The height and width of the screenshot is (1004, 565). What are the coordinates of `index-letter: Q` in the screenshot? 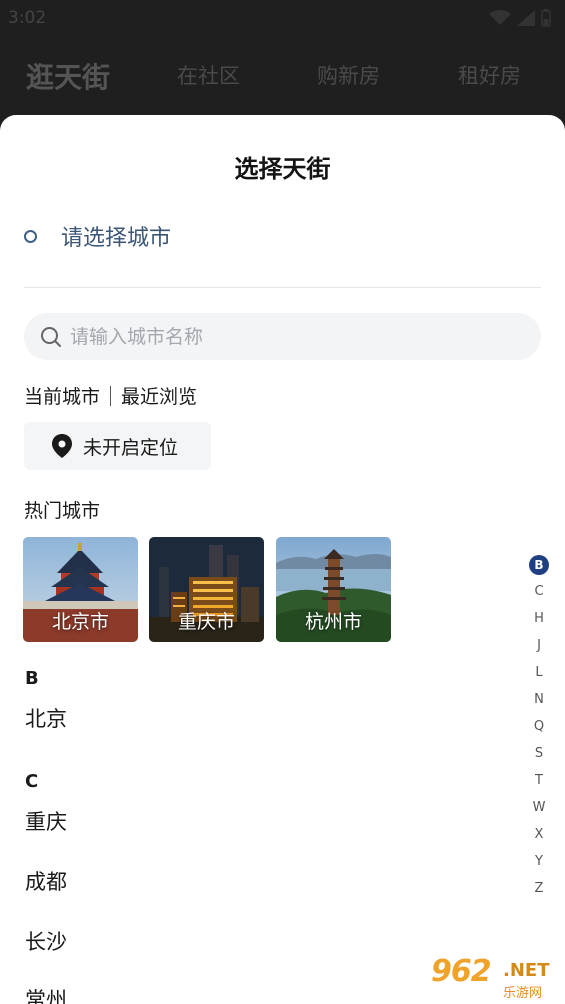 It's located at (539, 726).